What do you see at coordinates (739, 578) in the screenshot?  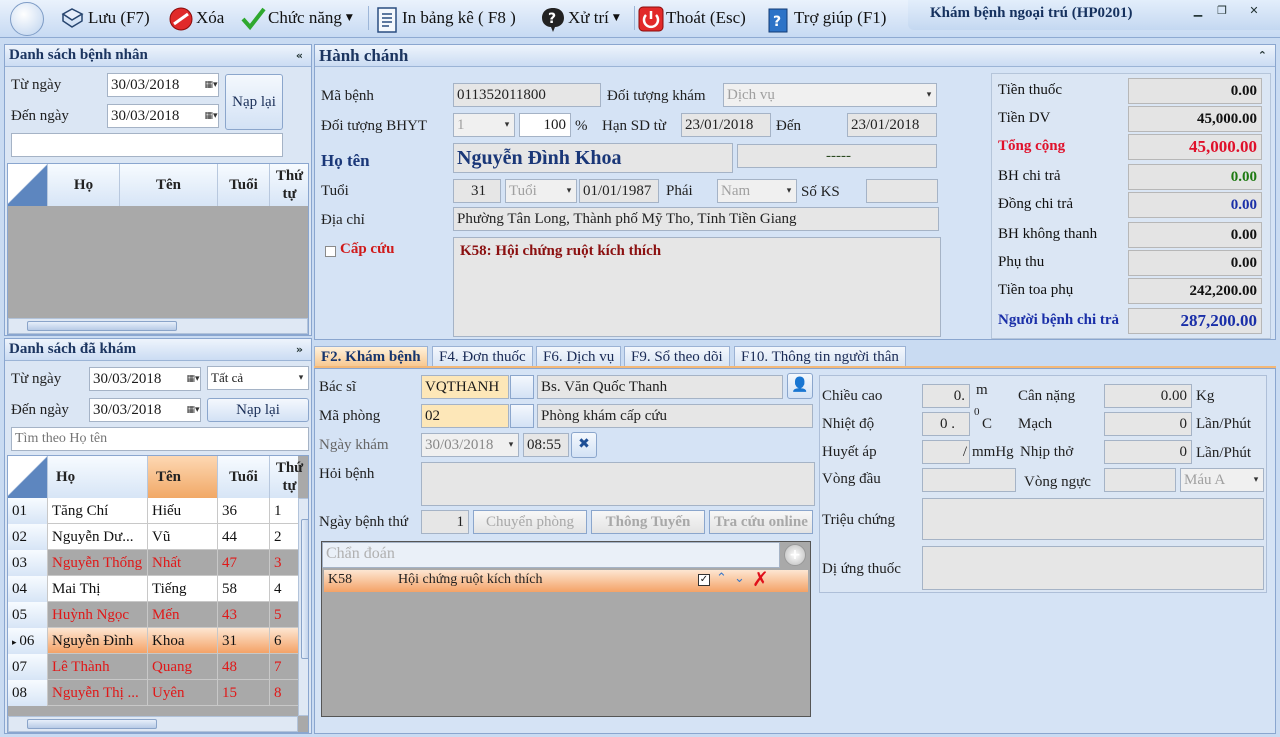 I see `move-down-icon: ⌄` at bounding box center [739, 578].